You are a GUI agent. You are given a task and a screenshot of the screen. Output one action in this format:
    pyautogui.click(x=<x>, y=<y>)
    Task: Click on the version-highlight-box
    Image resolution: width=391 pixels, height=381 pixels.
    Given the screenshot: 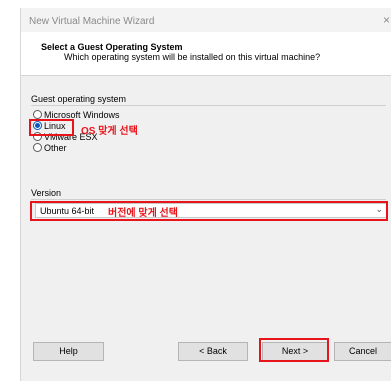 What is the action you would take?
    pyautogui.click(x=209, y=211)
    